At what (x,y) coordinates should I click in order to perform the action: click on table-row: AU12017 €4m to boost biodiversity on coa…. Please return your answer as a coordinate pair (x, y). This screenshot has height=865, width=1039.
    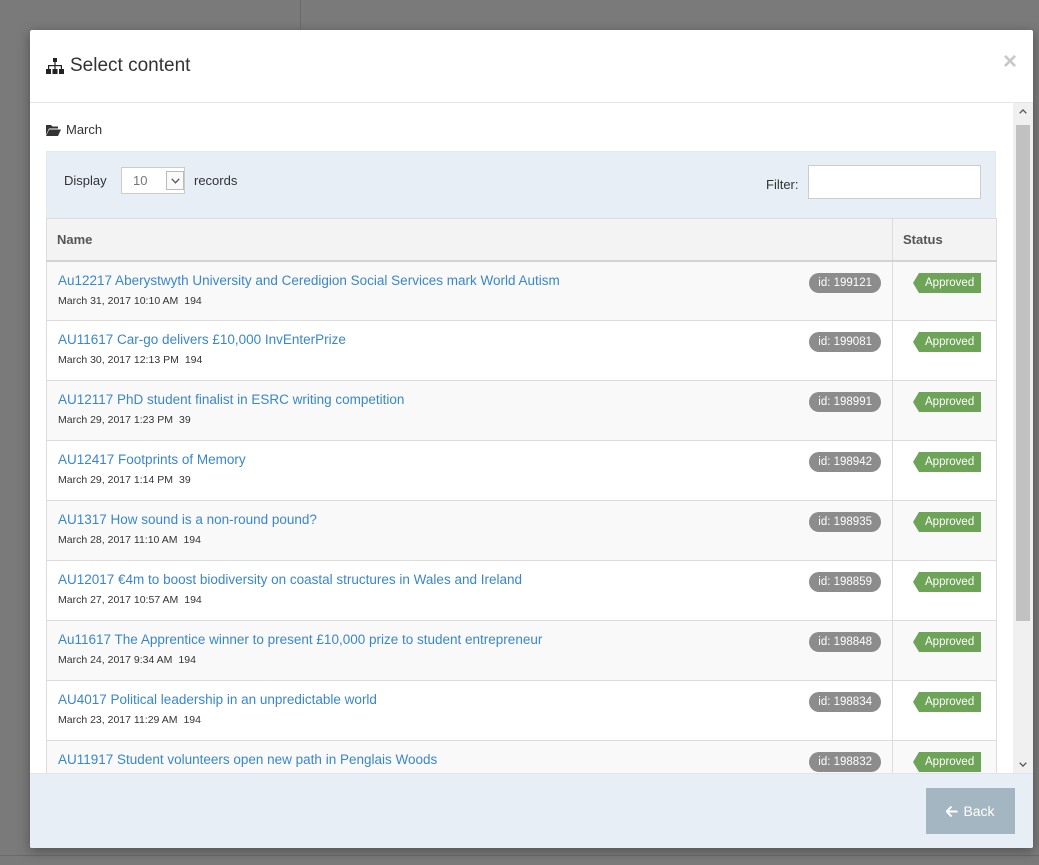
    Looking at the image, I should click on (521, 590).